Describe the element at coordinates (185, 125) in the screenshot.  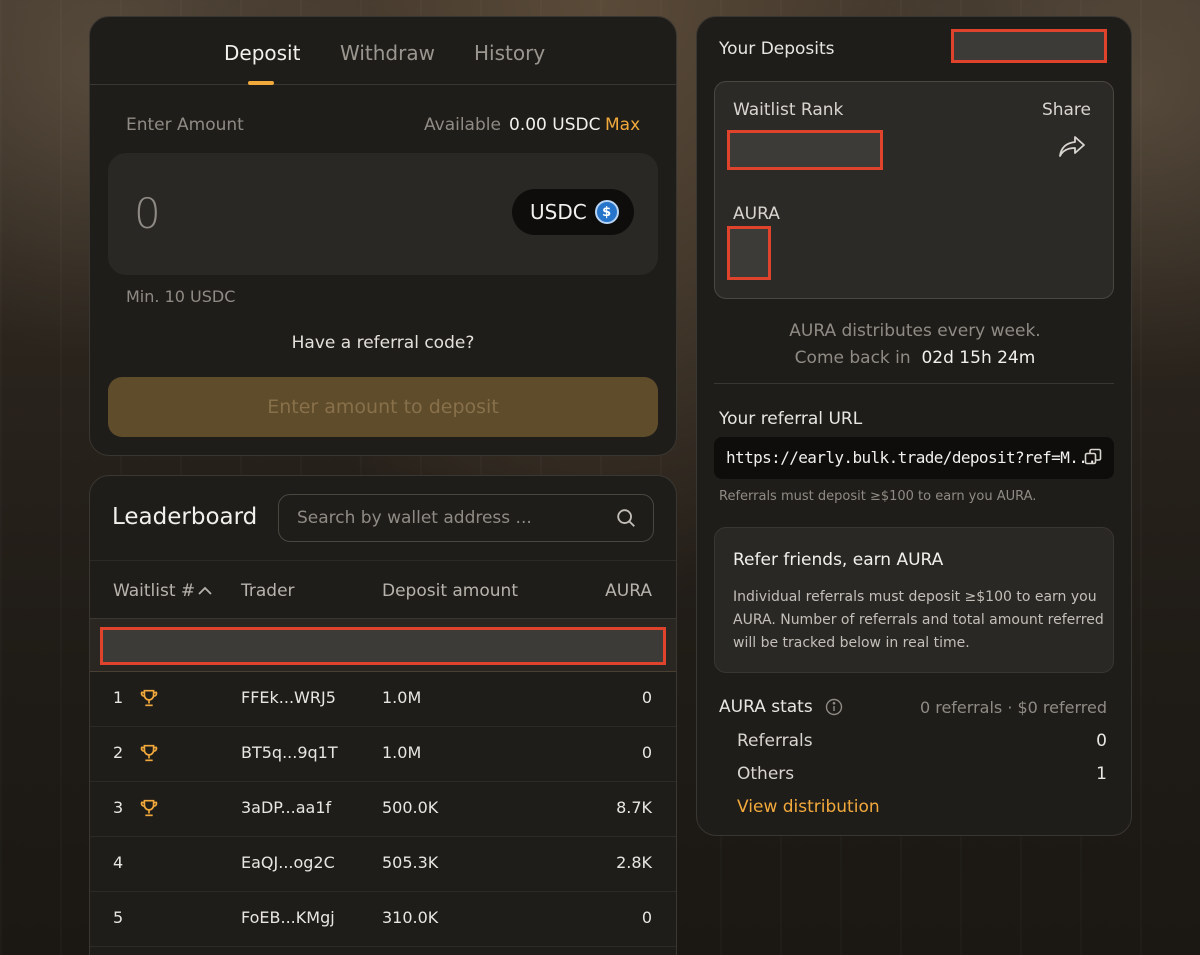
I see `enter-amount-label: Enter Amount` at that location.